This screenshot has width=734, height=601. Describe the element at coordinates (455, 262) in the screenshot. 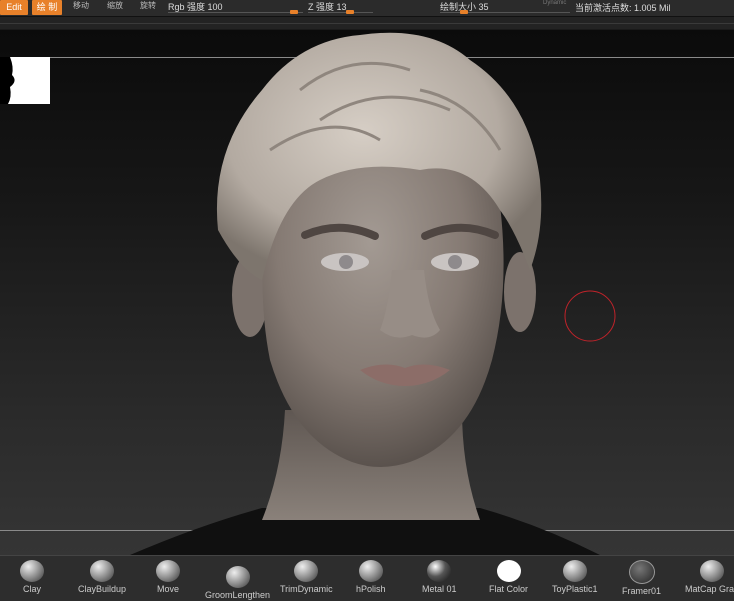

I see `right-iris-shape` at that location.